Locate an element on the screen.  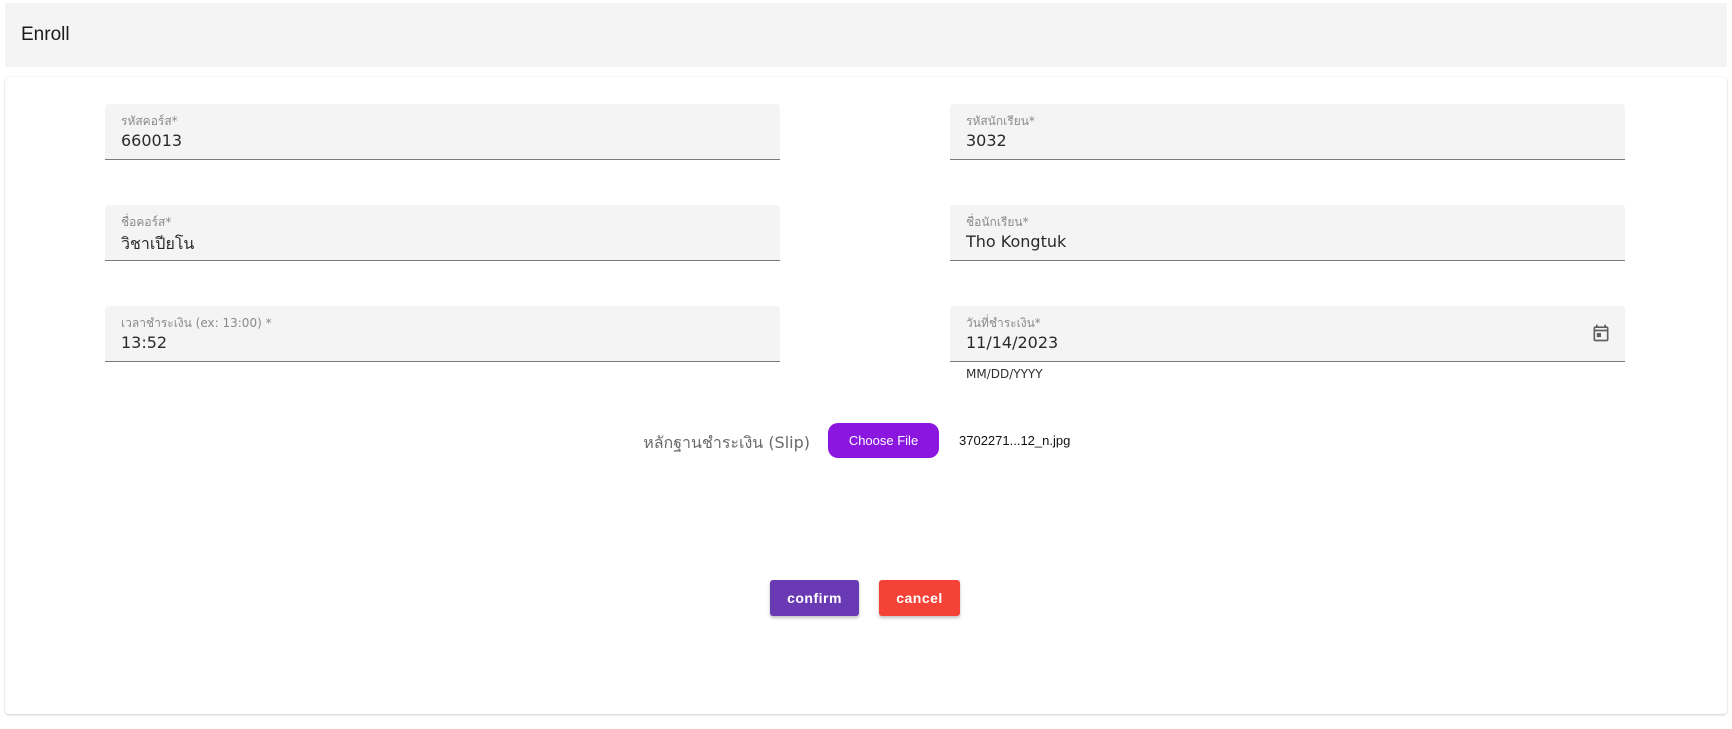
student-name-label: ชื่อนักเรียน* is located at coordinates (997, 222).